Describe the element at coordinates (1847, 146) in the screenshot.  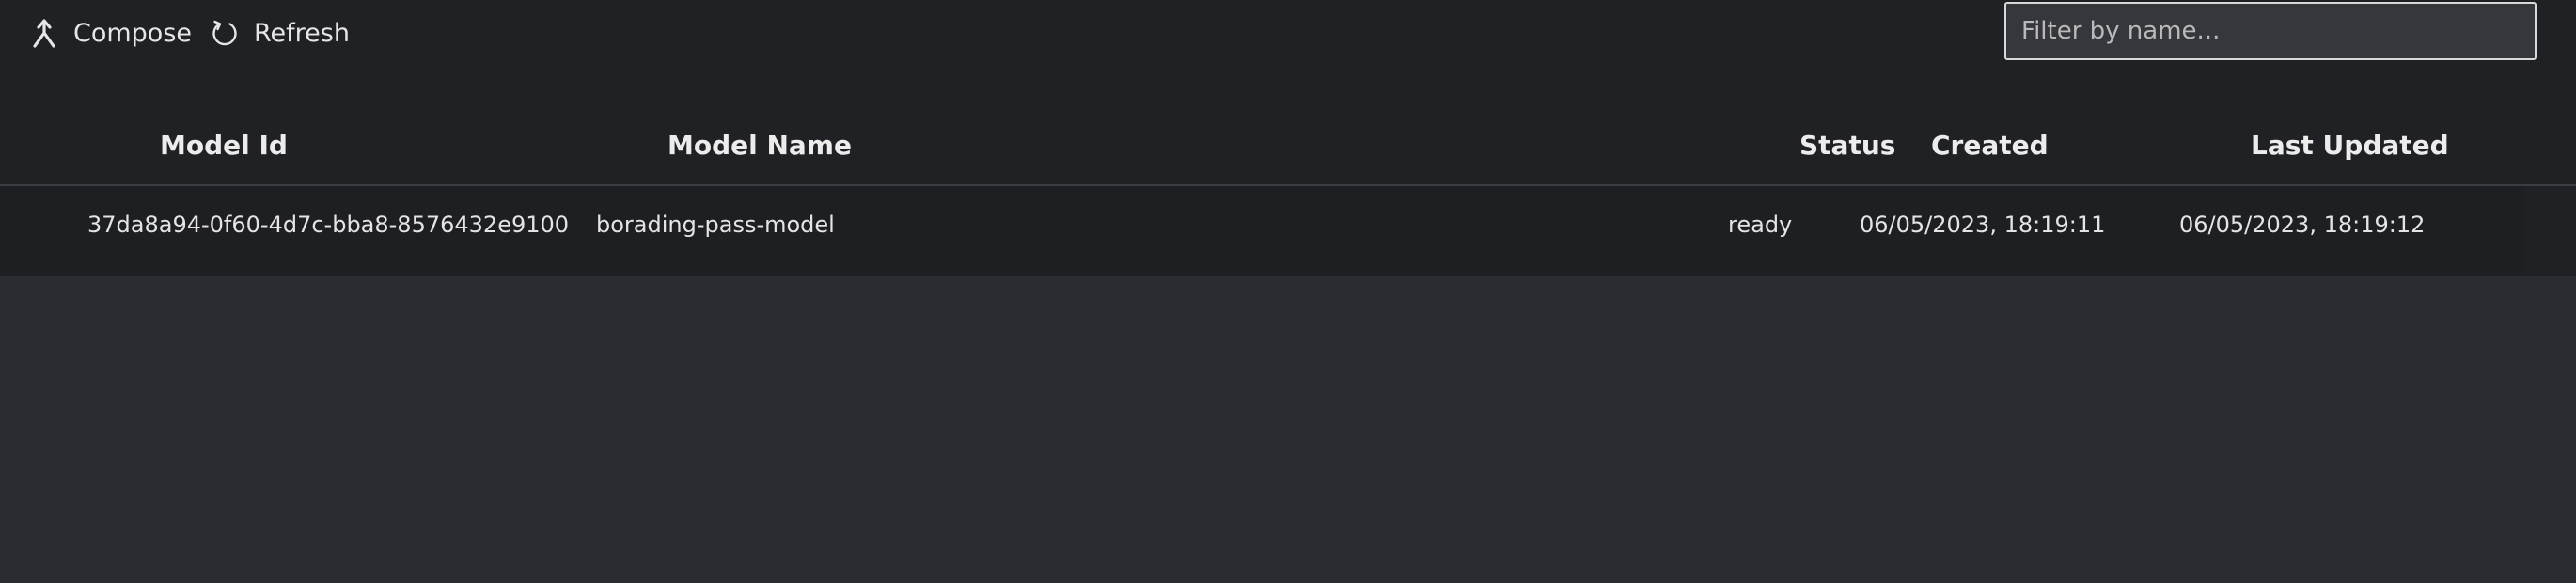
I see `column-header-status: Status` at that location.